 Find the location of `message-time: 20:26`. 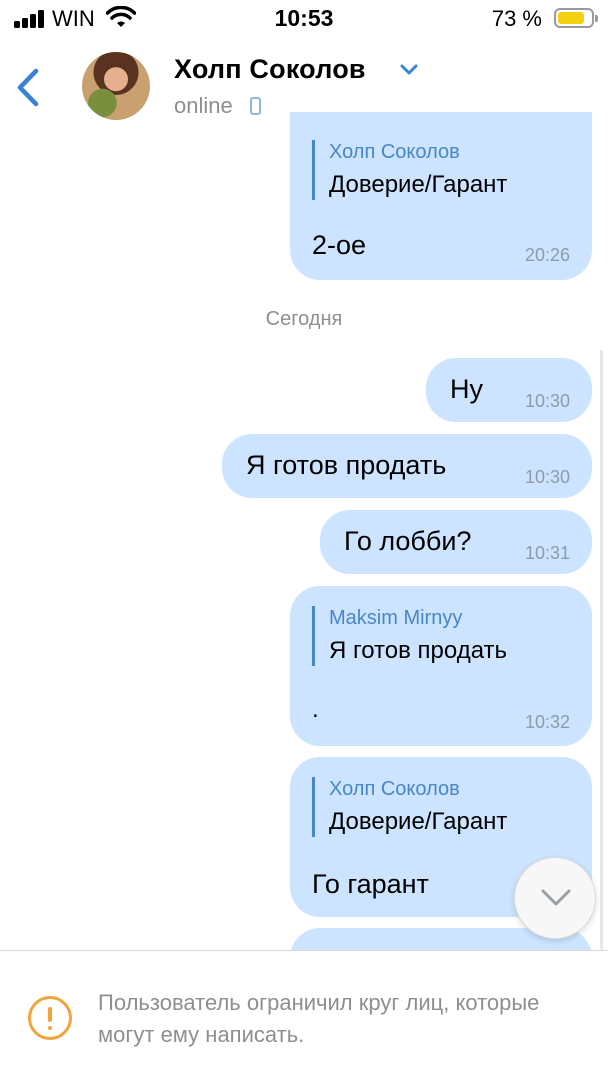

message-time: 20:26 is located at coordinates (547, 255).